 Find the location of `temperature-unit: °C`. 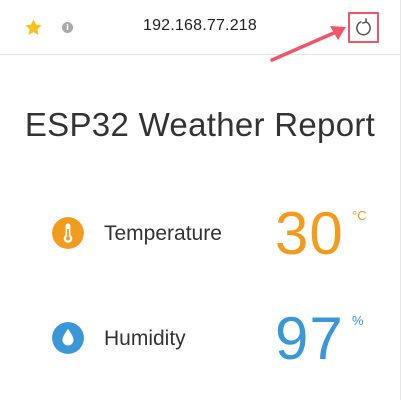

temperature-unit: °C is located at coordinates (359, 215).